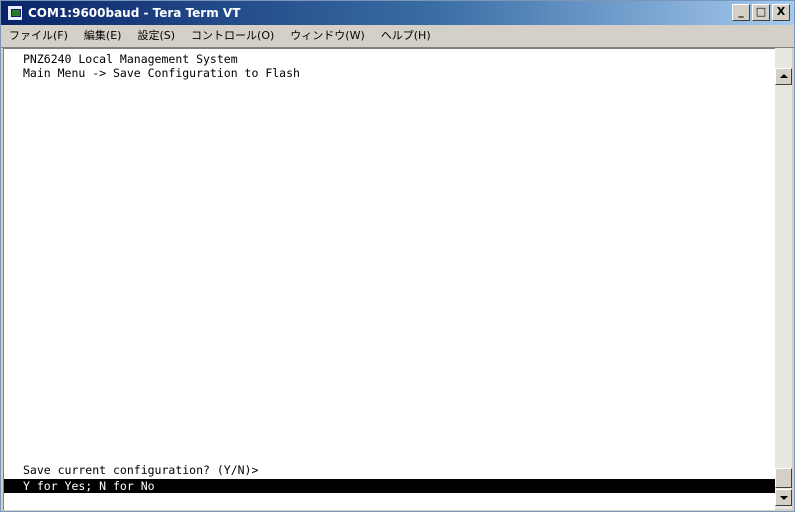 The image size is (795, 512). I want to click on tera-term-app-icon, so click(15, 13).